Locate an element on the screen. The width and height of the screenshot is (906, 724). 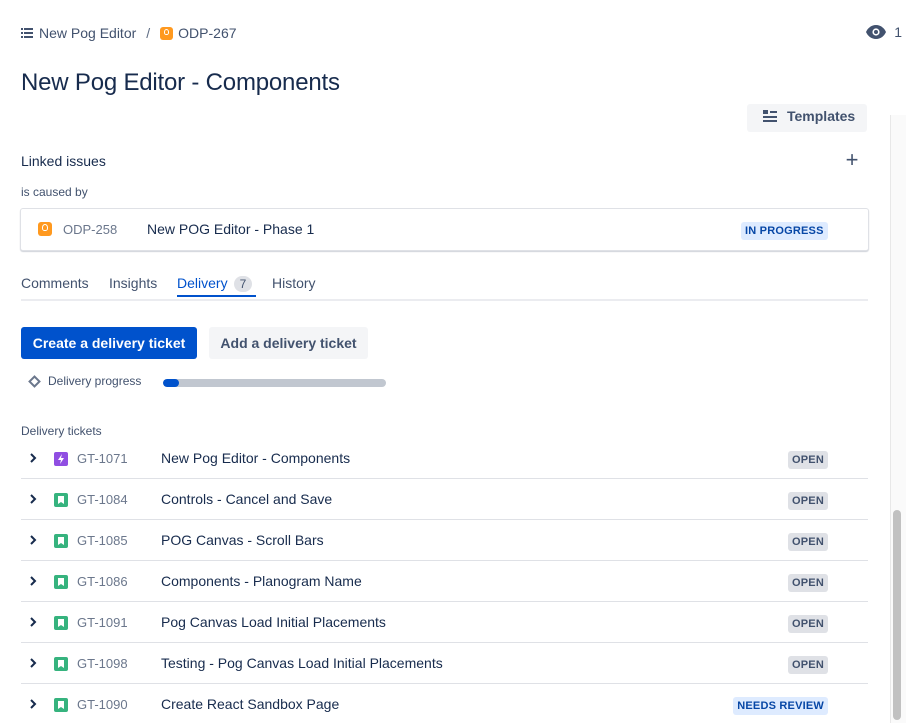
ticket-key: GT-1084 is located at coordinates (102, 499).